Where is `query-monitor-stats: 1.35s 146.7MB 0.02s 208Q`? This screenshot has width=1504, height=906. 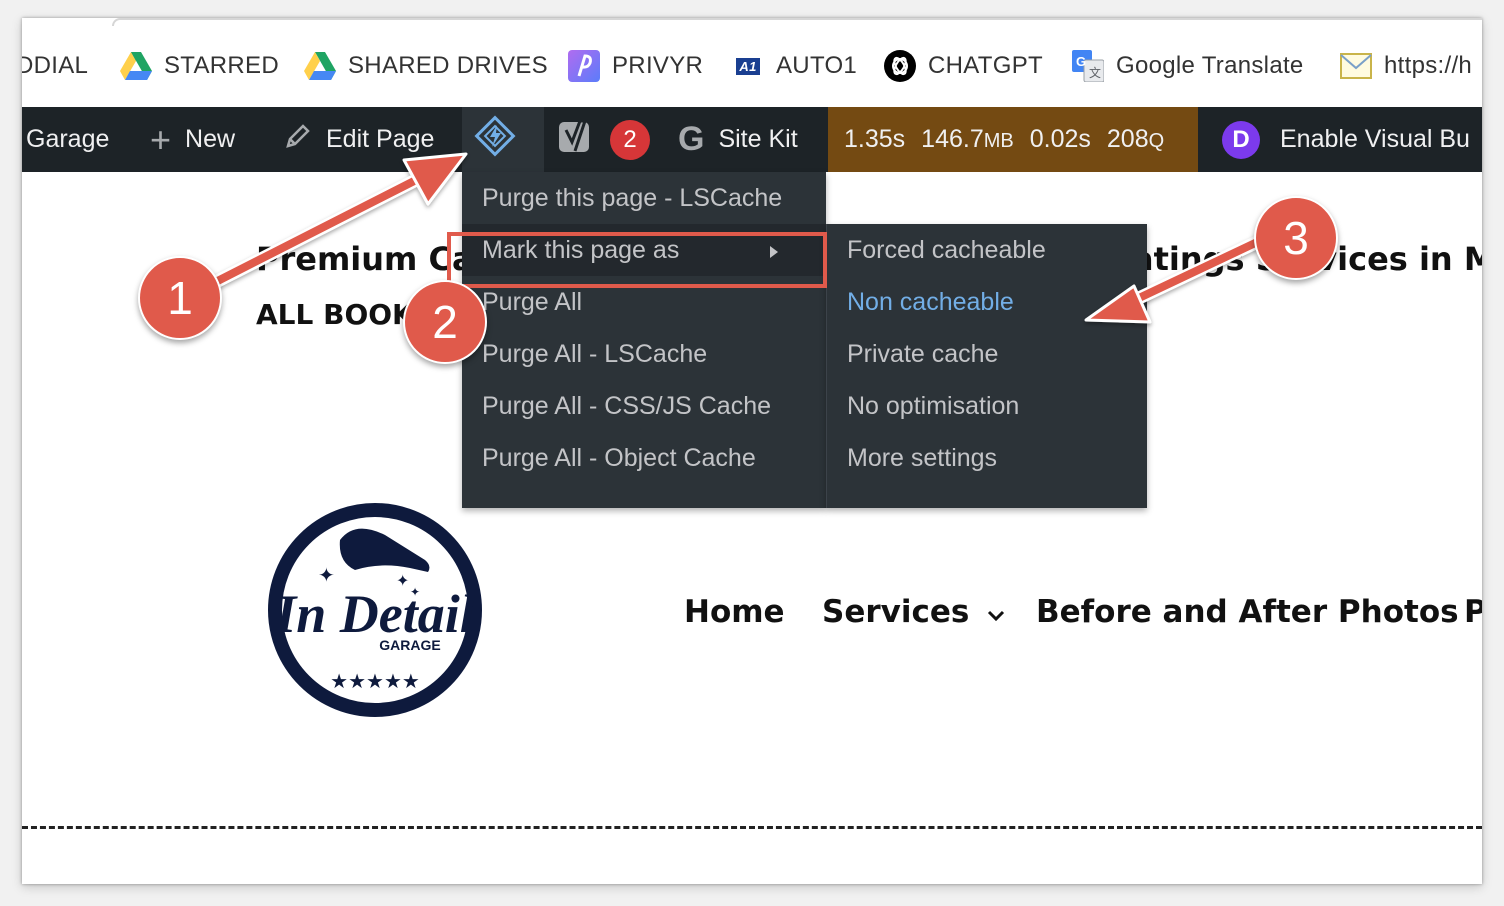
query-monitor-stats: 1.35s 146.7MB 0.02s 208Q is located at coordinates (1004, 139).